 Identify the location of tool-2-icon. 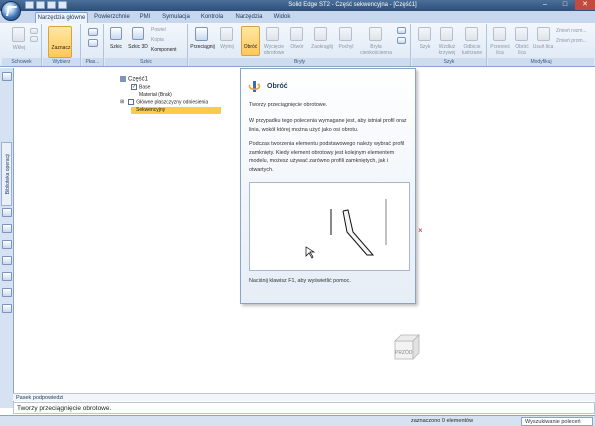
(7, 228).